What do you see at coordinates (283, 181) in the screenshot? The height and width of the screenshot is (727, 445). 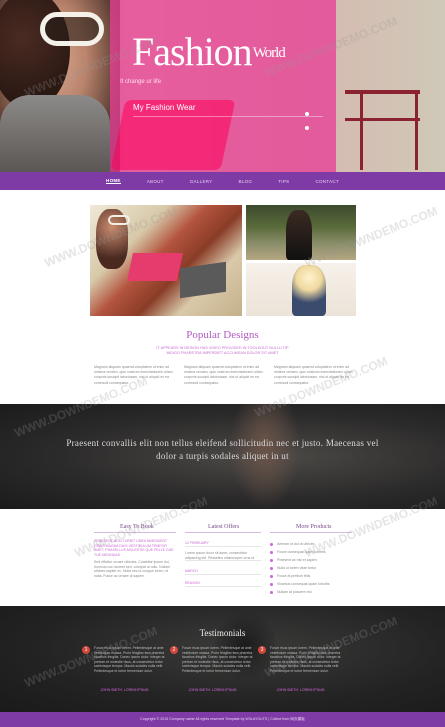 I see `nav-item-tips: TIPS` at bounding box center [283, 181].